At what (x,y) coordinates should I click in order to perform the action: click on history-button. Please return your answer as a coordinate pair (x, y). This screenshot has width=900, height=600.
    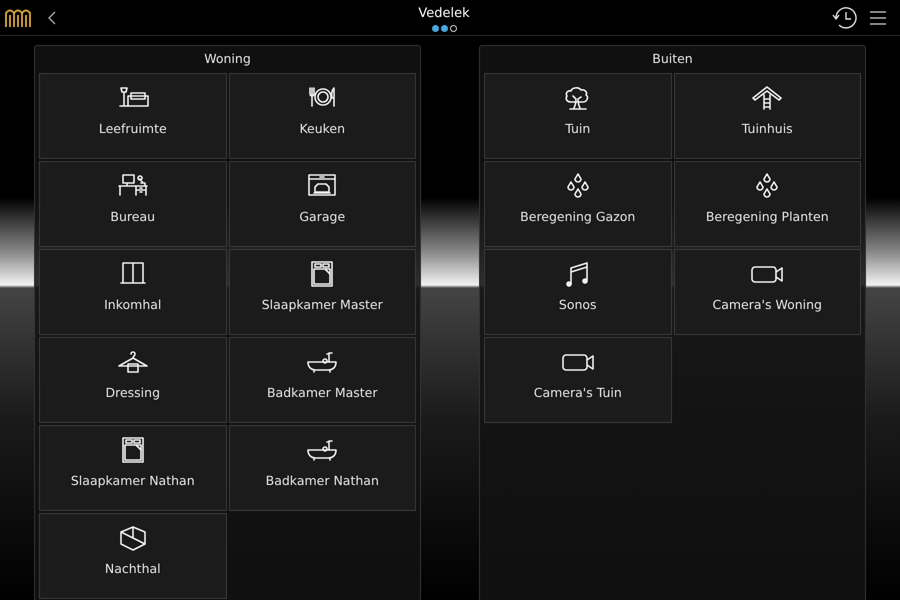
    Looking at the image, I should click on (845, 18).